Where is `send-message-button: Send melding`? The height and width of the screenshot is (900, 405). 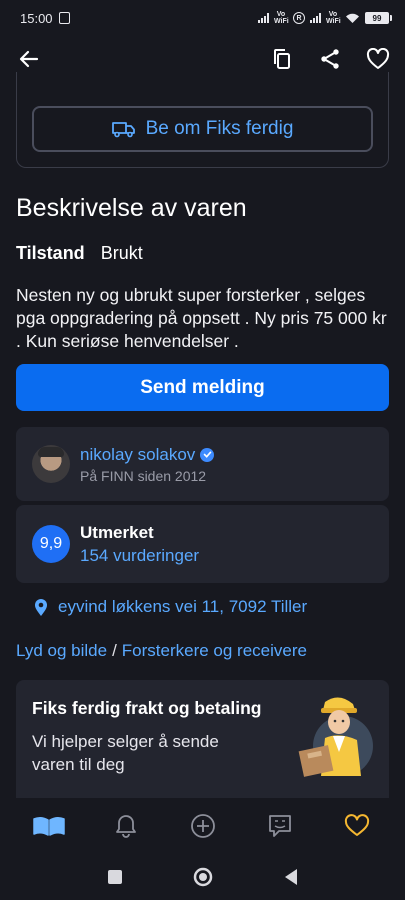
send-message-button: Send melding is located at coordinates (202, 387).